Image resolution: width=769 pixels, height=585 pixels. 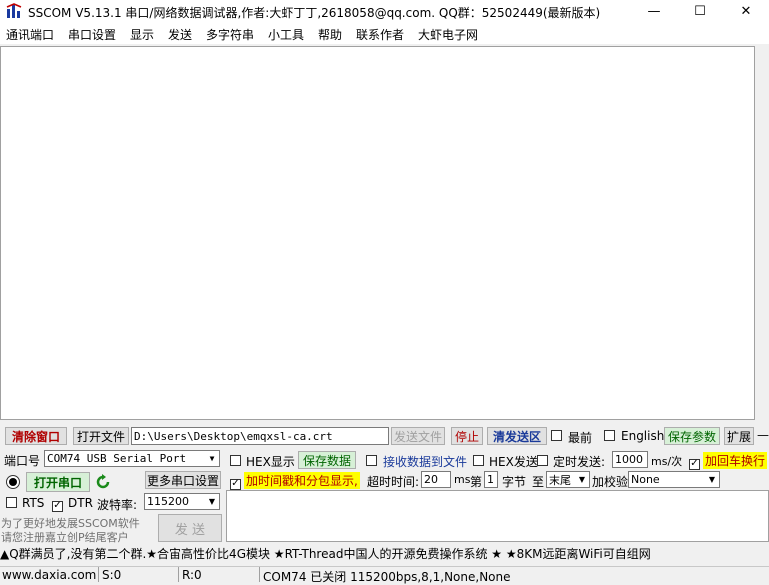 I want to click on collapse-dash: —, so click(x=763, y=435).